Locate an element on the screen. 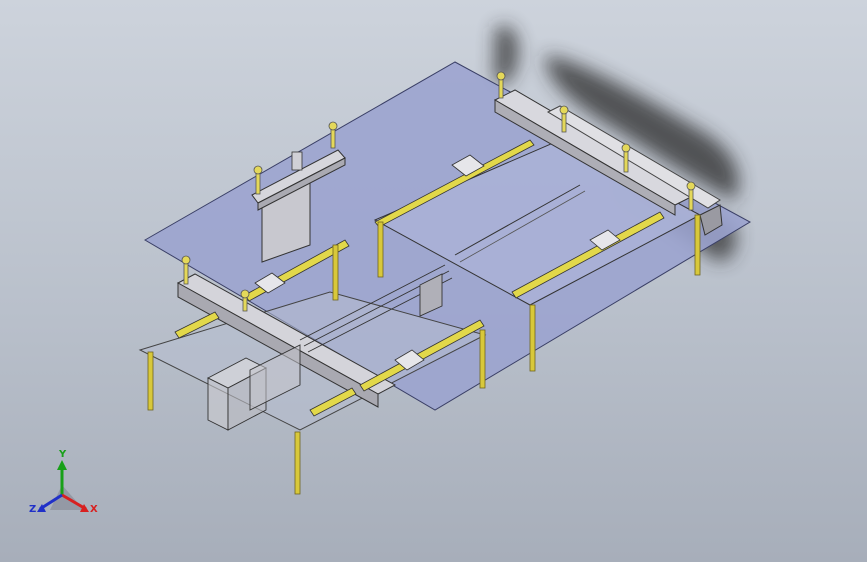 The image size is (867, 562). triad-y-label: Y is located at coordinates (63, 454).